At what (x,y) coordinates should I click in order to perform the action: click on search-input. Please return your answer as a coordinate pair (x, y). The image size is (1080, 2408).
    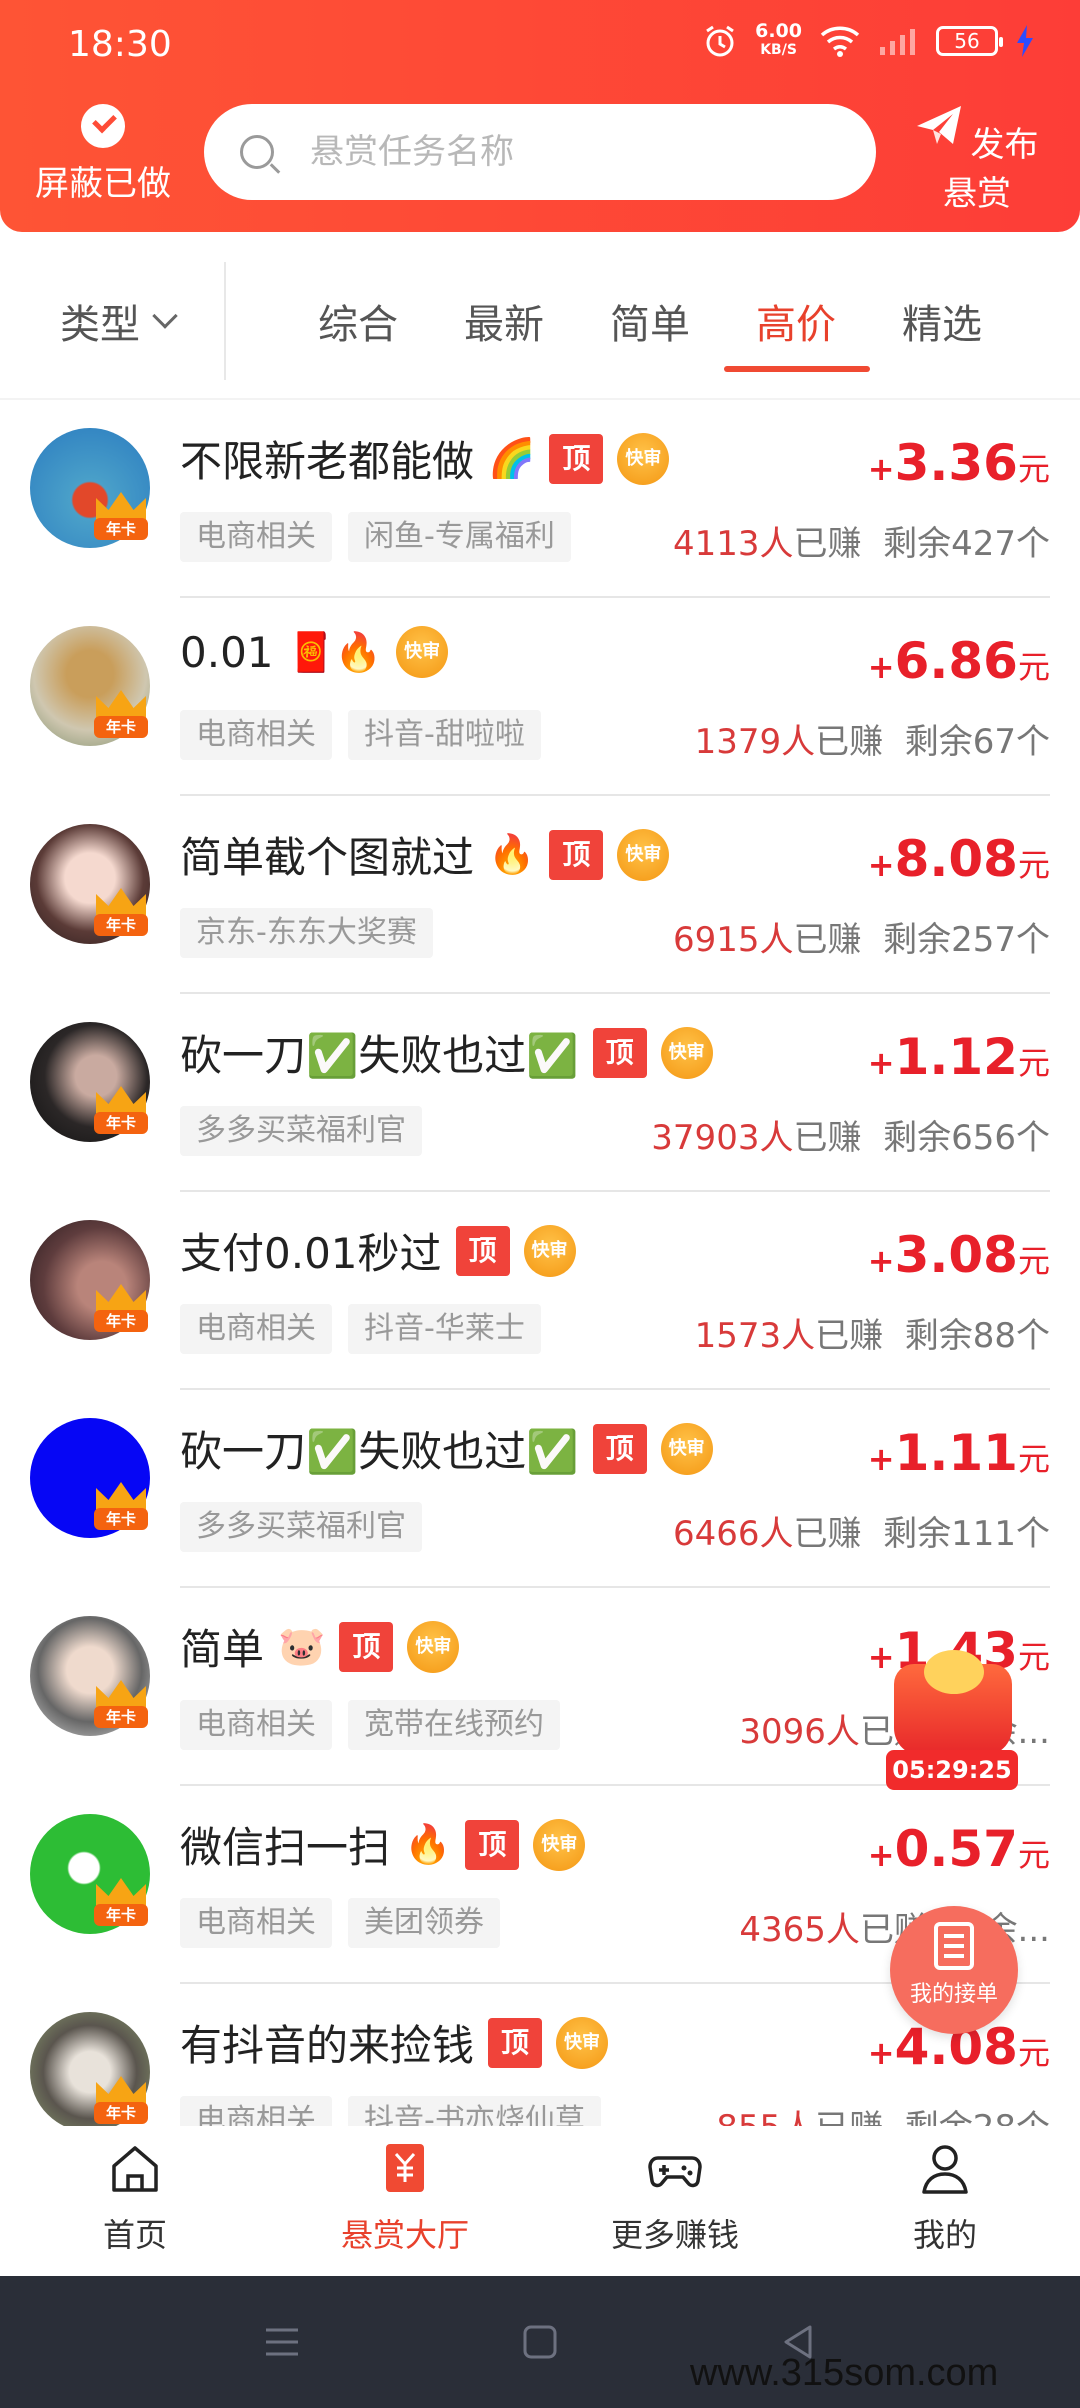
    Looking at the image, I should click on (570, 152).